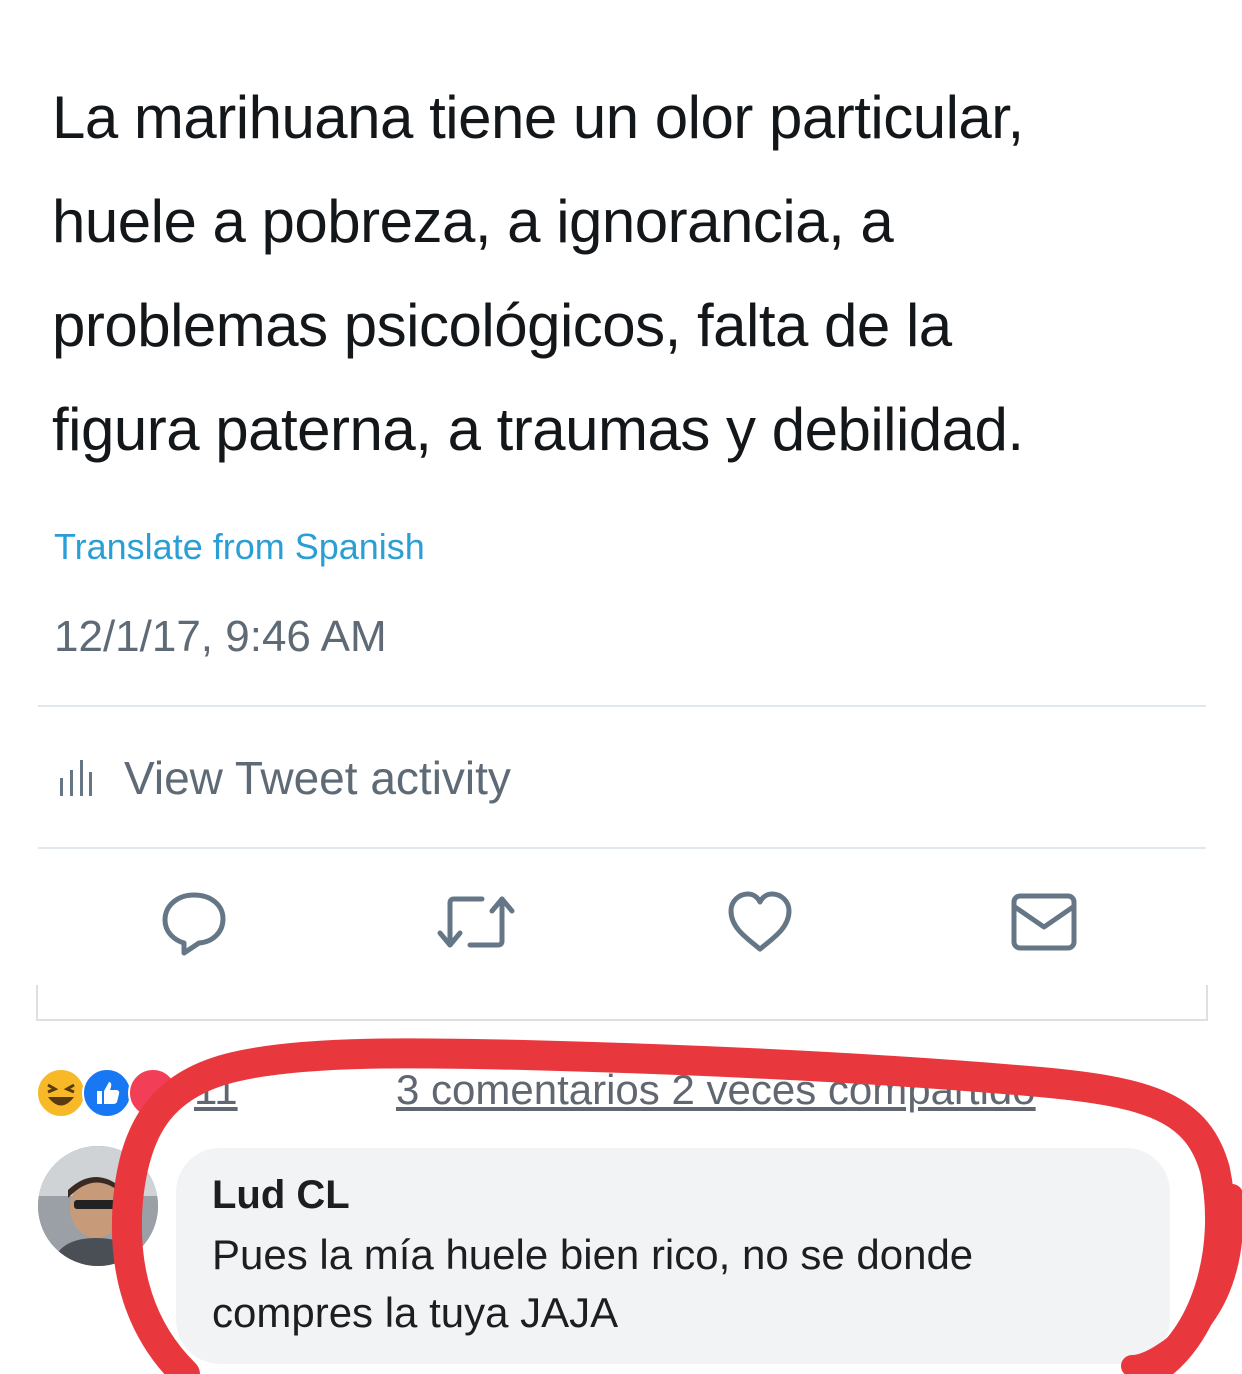 The image size is (1242, 1374). Describe the element at coordinates (216, 1090) in the screenshot. I see `reaction-count: 11` at that location.